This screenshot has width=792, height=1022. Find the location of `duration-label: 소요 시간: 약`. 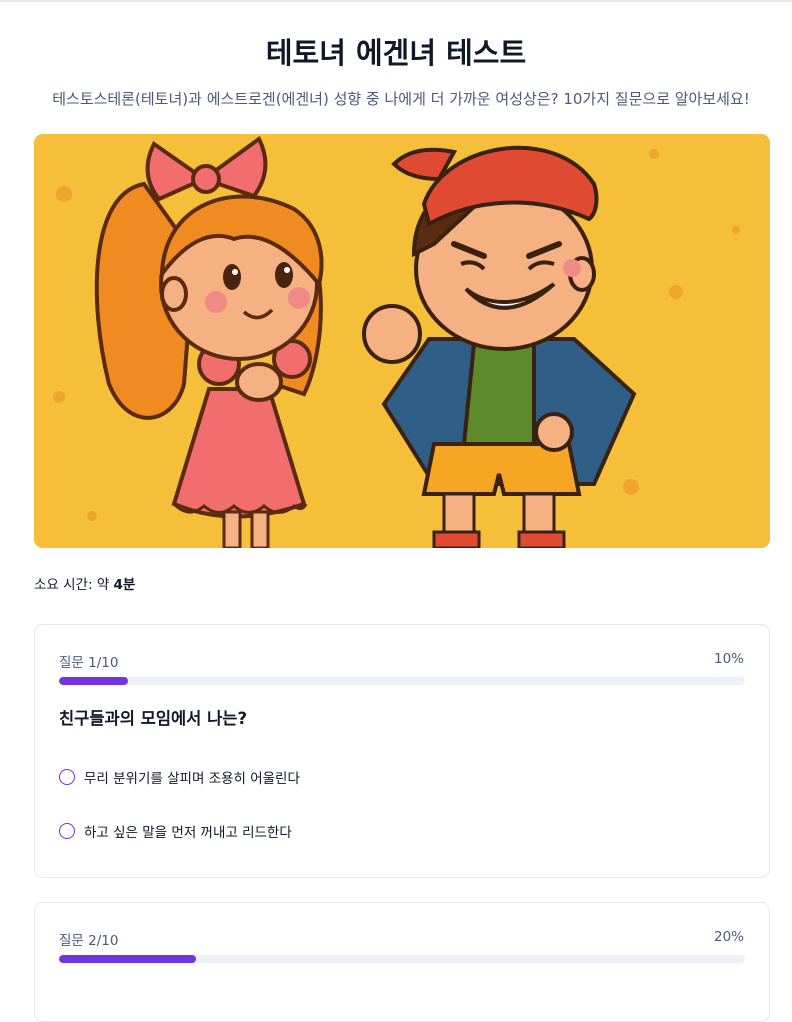

duration-label: 소요 시간: 약 is located at coordinates (74, 585).